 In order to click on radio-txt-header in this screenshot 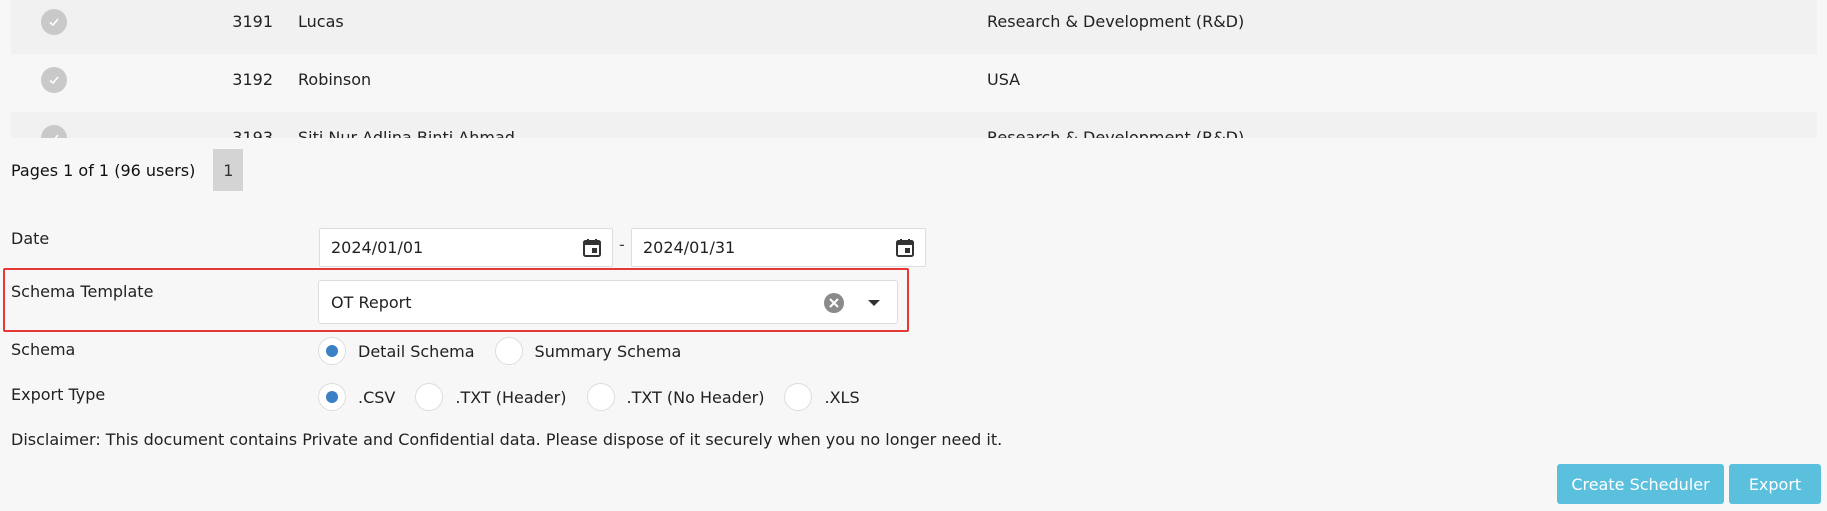, I will do `click(429, 397)`.